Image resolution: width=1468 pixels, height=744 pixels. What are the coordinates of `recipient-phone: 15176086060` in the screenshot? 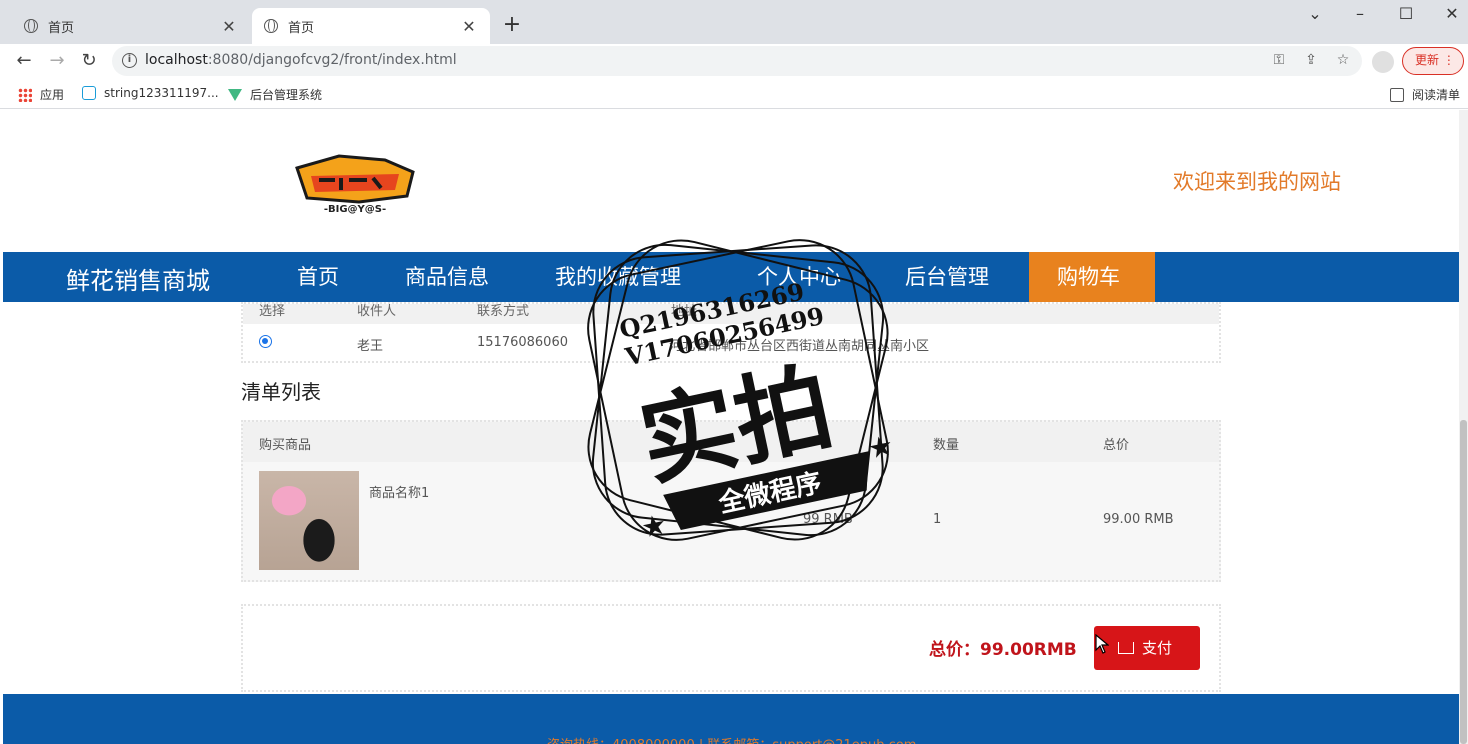 It's located at (522, 342).